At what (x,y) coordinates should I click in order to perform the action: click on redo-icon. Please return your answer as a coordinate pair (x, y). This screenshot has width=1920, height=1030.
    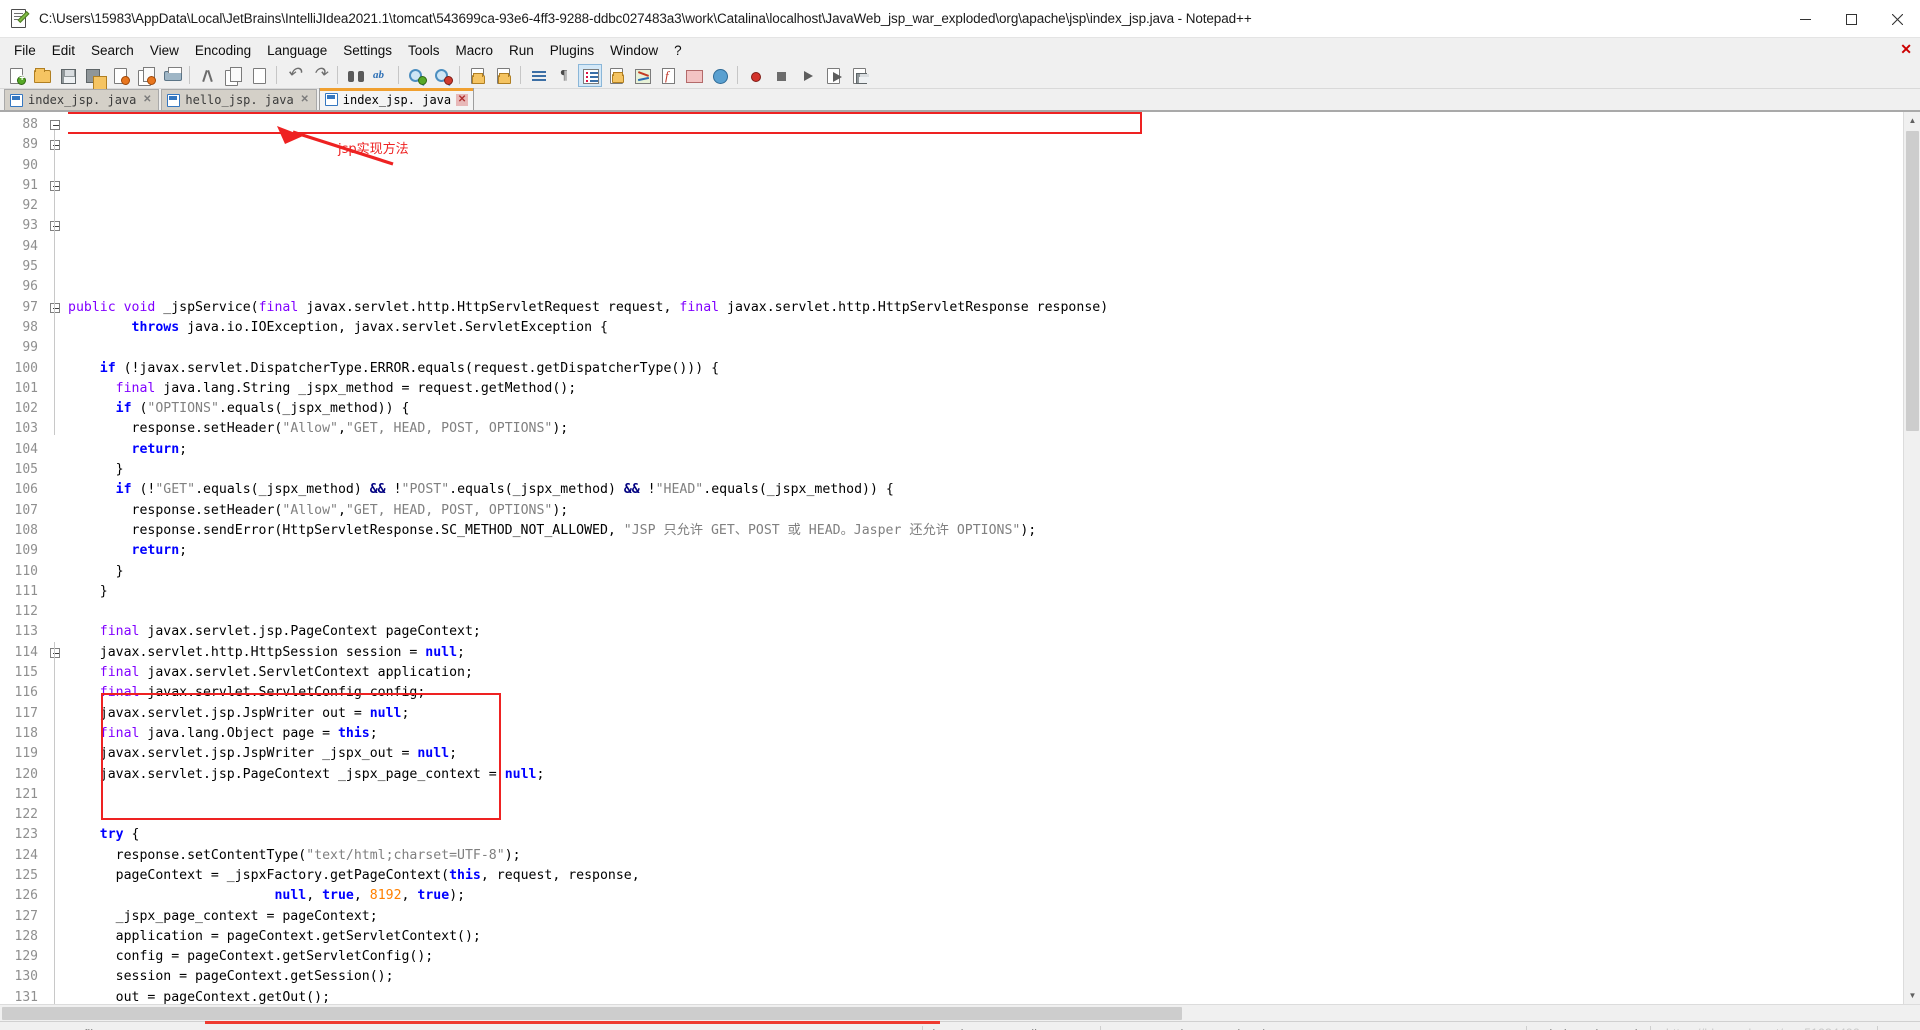
    Looking at the image, I should click on (320, 75).